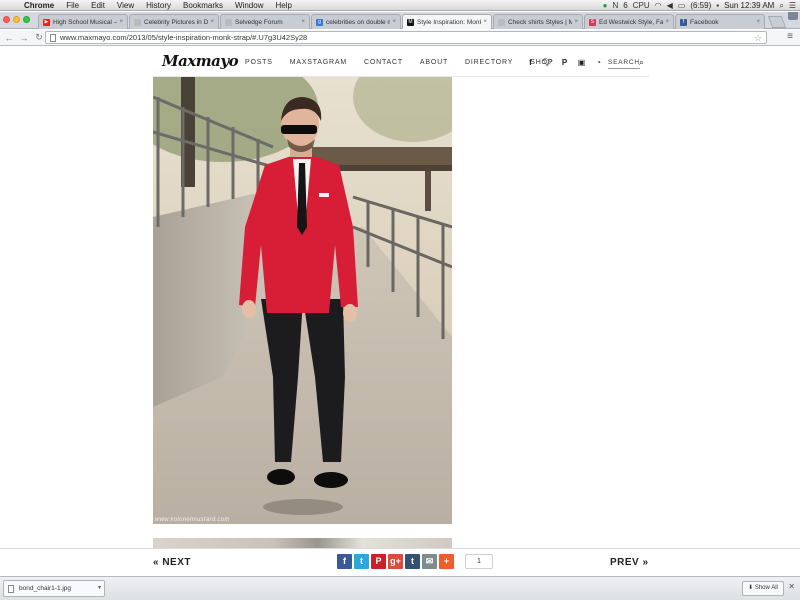  Describe the element at coordinates (605, 5) in the screenshot. I see `chat-status-icon: ●` at that location.